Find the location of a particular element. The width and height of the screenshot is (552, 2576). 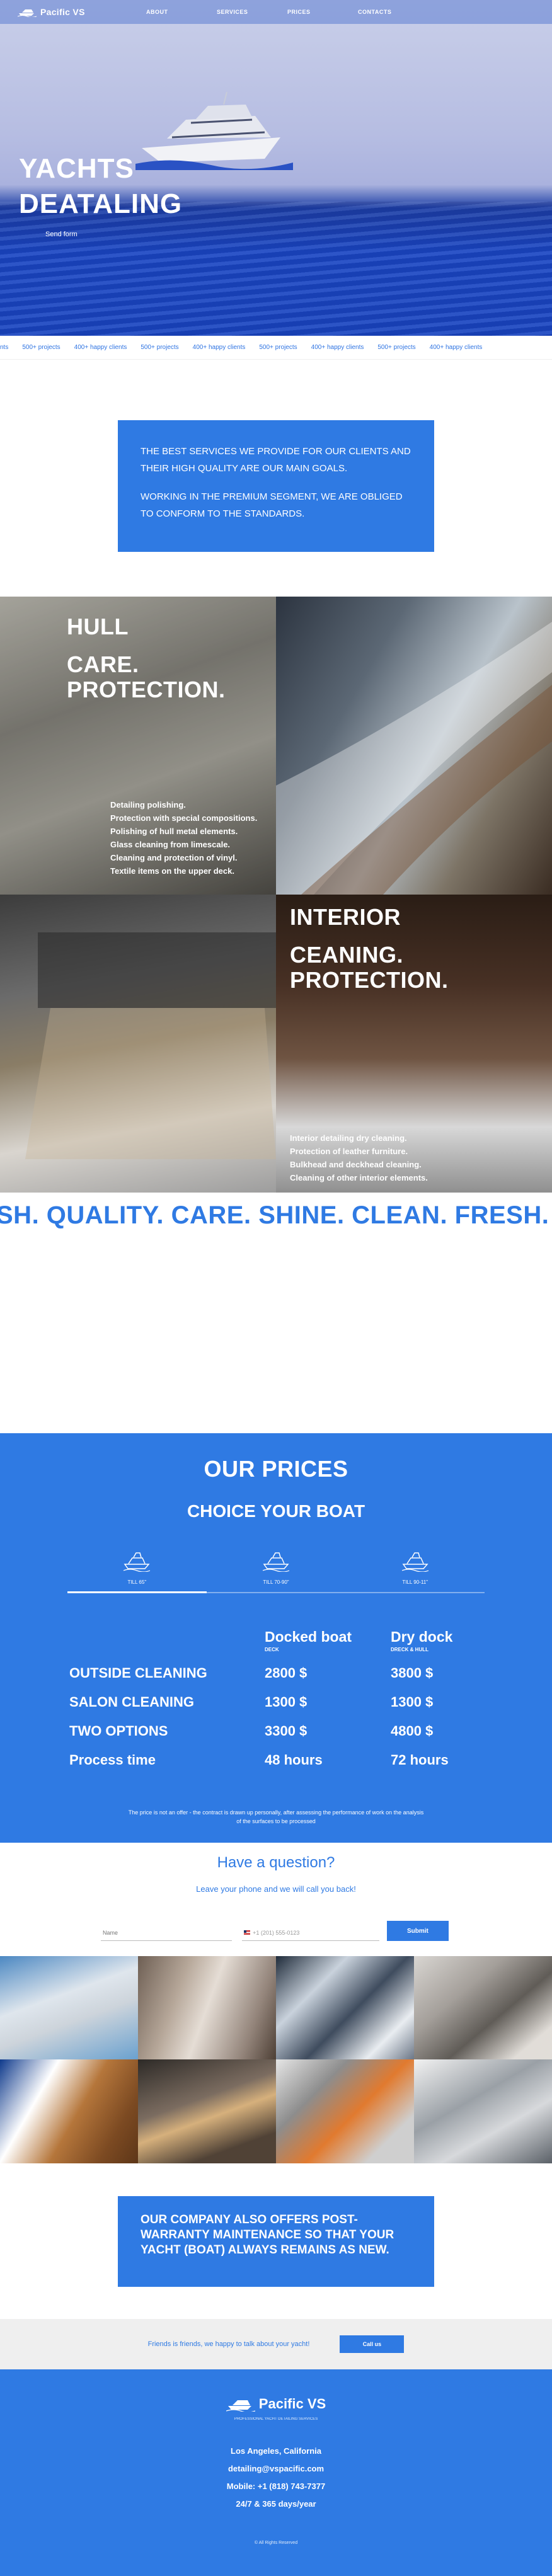

name-input is located at coordinates (167, 1933).